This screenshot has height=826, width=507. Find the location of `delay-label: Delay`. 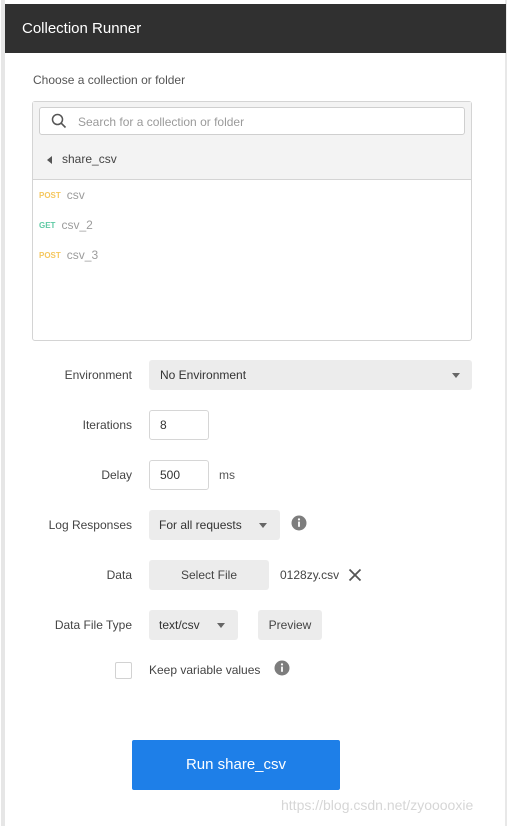

delay-label: Delay is located at coordinates (116, 475).